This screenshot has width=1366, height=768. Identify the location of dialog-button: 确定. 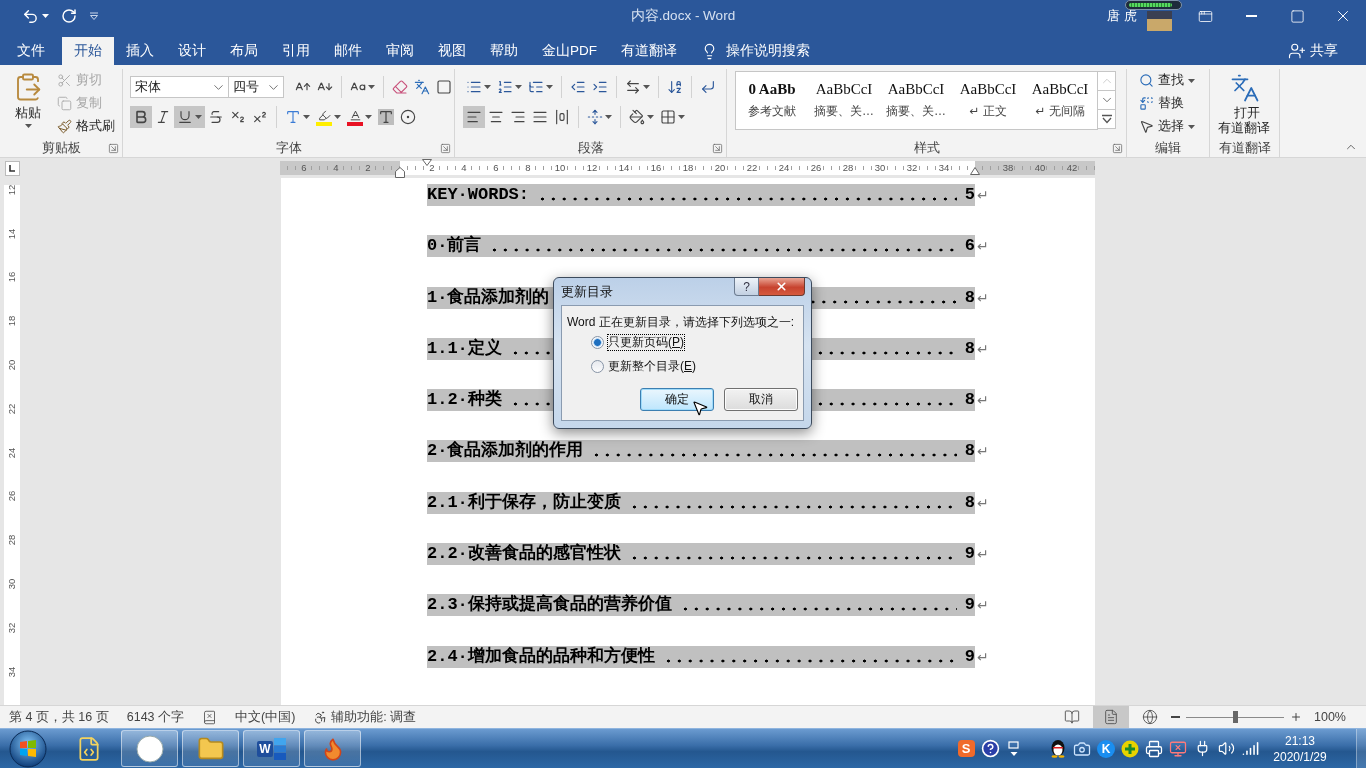
(677, 399).